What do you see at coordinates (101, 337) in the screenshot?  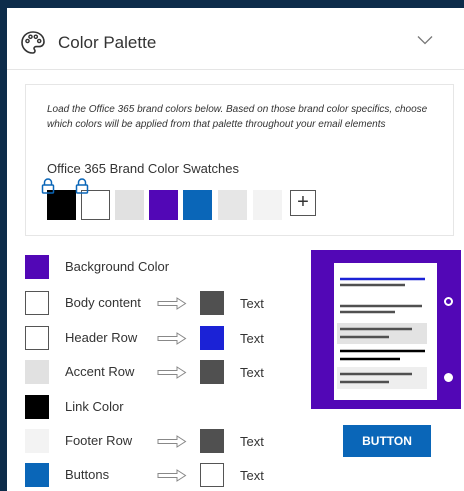 I see `element-label: Header Row` at bounding box center [101, 337].